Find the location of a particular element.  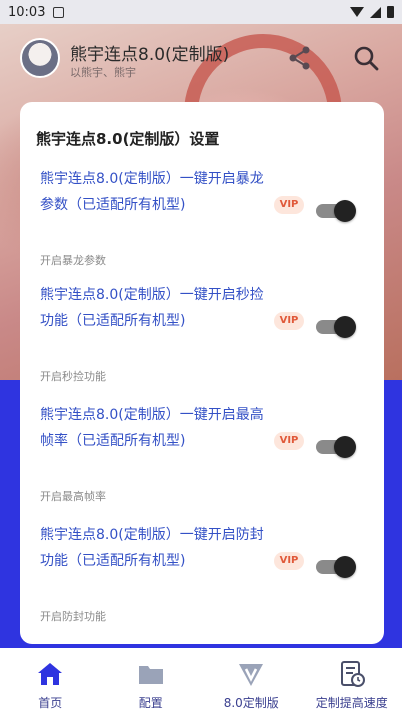

settings-card-title: 熊宇连点8.0(定制版）设置 is located at coordinates (128, 139).